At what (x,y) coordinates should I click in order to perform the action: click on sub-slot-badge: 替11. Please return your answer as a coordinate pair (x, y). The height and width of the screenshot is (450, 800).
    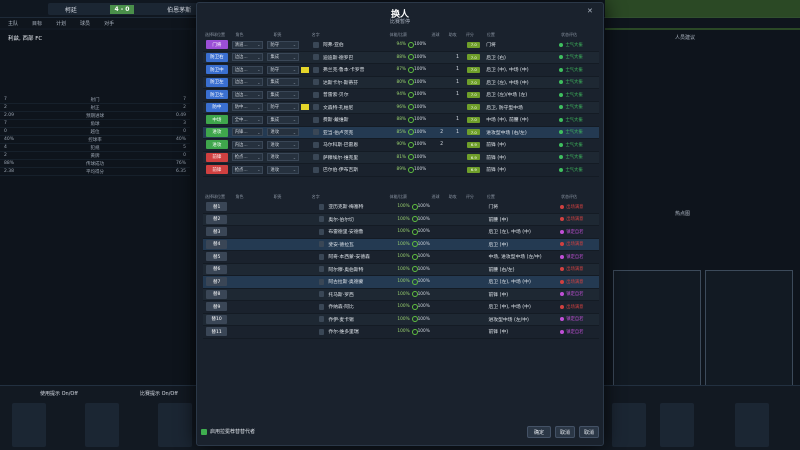
    Looking at the image, I should click on (217, 332).